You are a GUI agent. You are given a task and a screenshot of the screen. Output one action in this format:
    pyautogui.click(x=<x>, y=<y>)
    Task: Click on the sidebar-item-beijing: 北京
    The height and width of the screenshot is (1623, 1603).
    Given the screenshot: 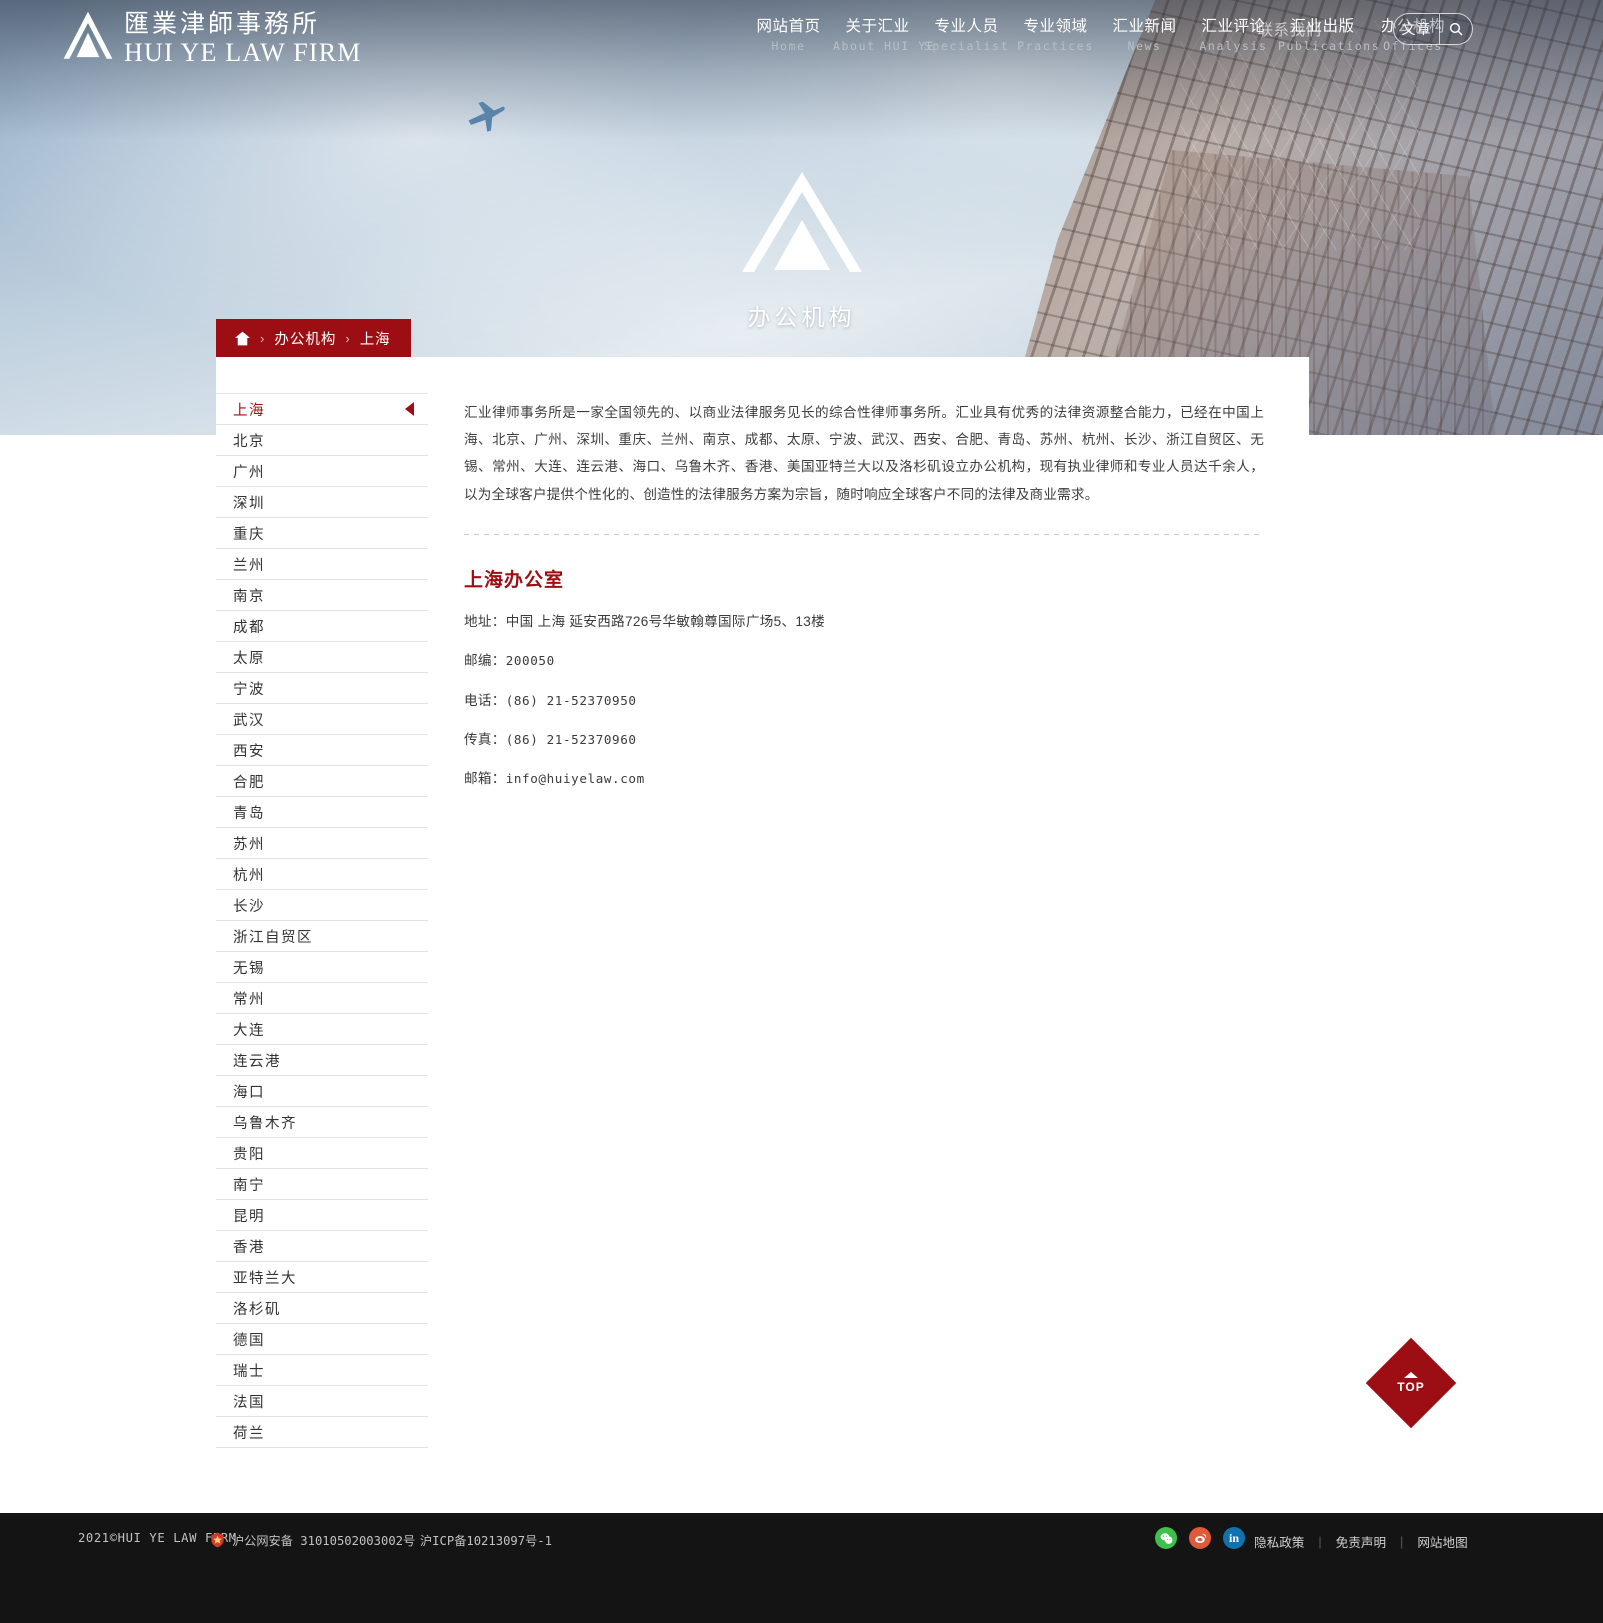 What is the action you would take?
    pyautogui.click(x=322, y=440)
    